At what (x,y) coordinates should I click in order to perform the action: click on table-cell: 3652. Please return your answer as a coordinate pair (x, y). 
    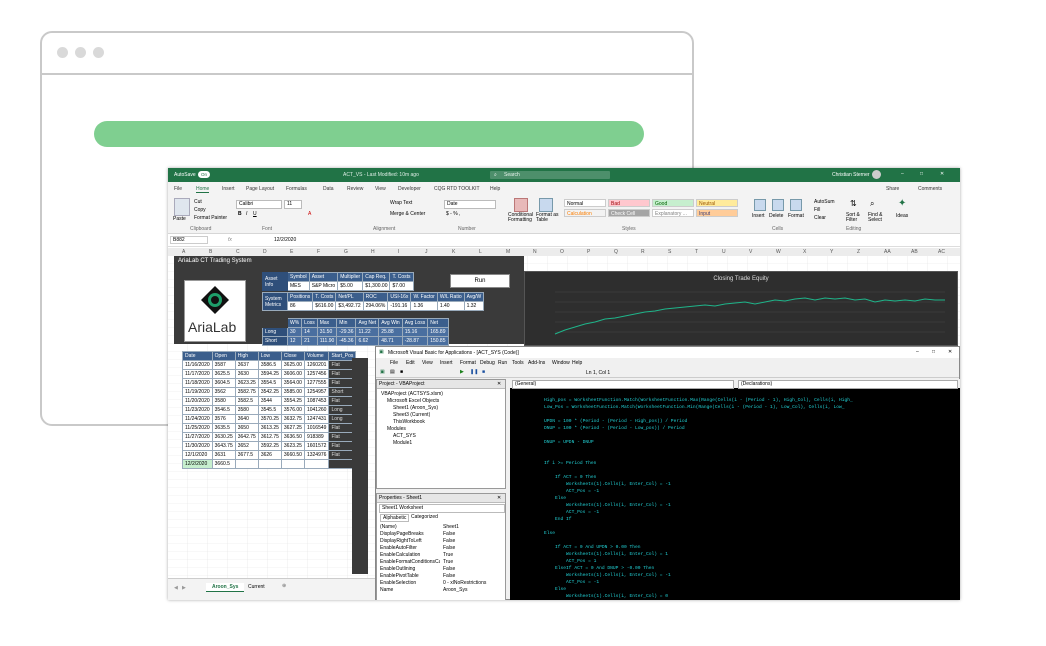
    Looking at the image, I should click on (246, 446).